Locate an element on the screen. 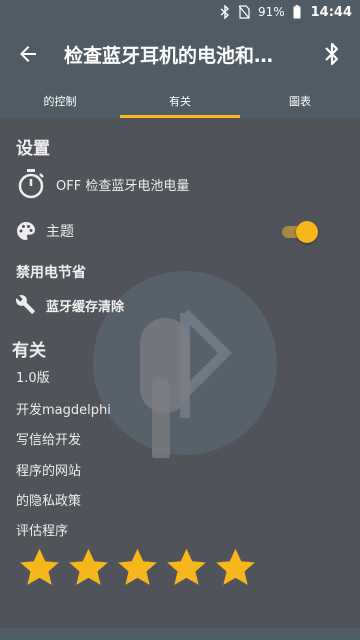 This screenshot has width=360, height=640. no-sim-icon is located at coordinates (244, 12).